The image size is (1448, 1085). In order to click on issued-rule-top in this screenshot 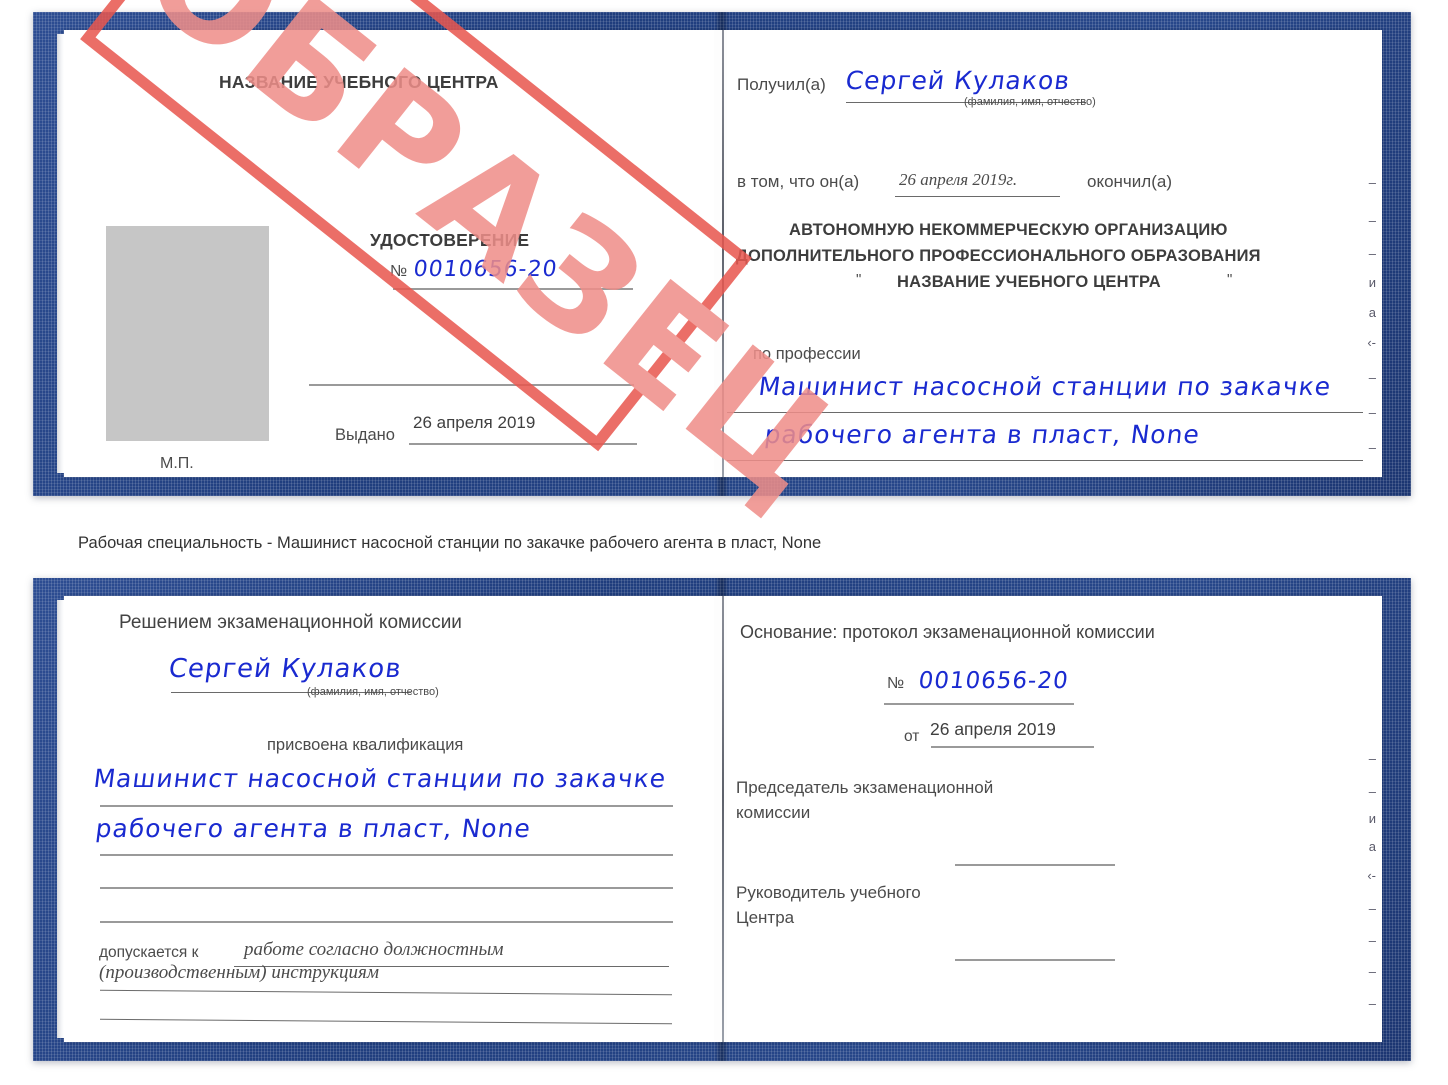, I will do `click(523, 444)`.